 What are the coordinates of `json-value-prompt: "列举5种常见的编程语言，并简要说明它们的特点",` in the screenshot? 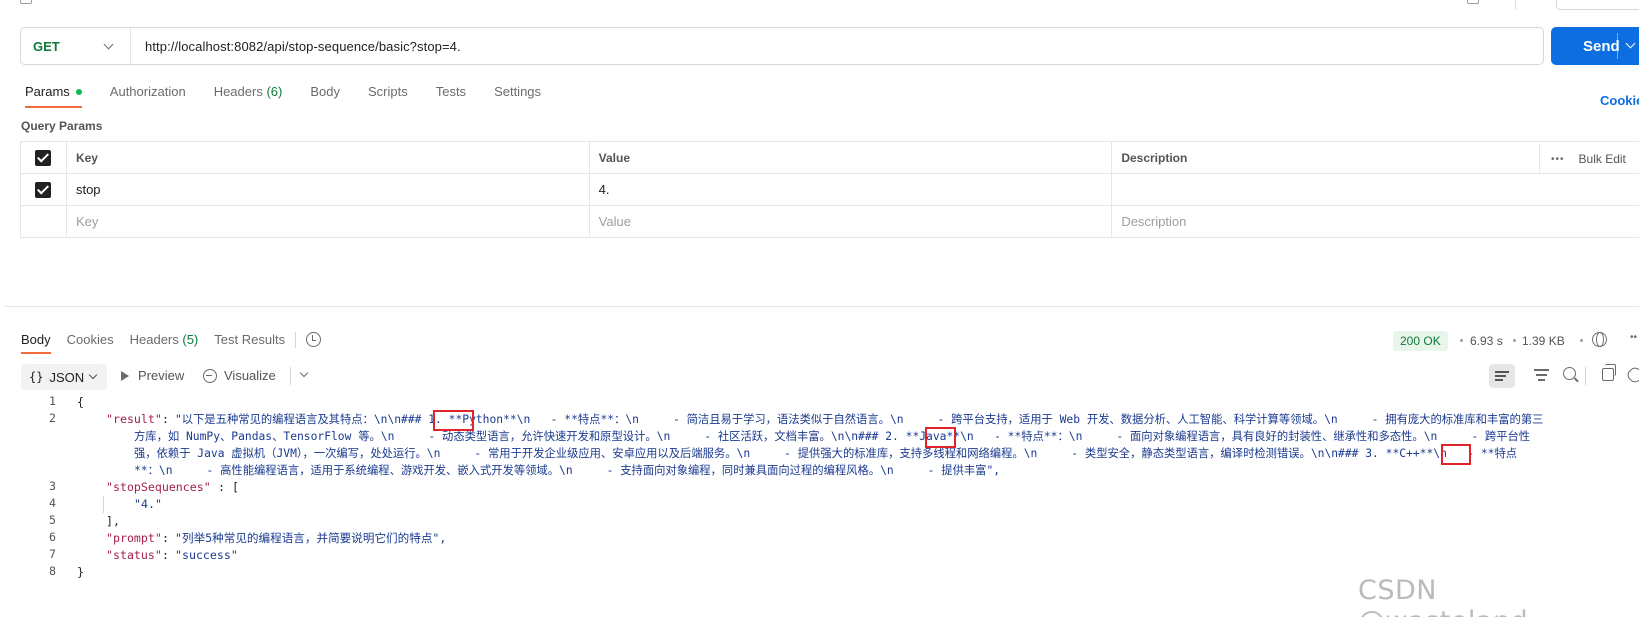 It's located at (311, 538).